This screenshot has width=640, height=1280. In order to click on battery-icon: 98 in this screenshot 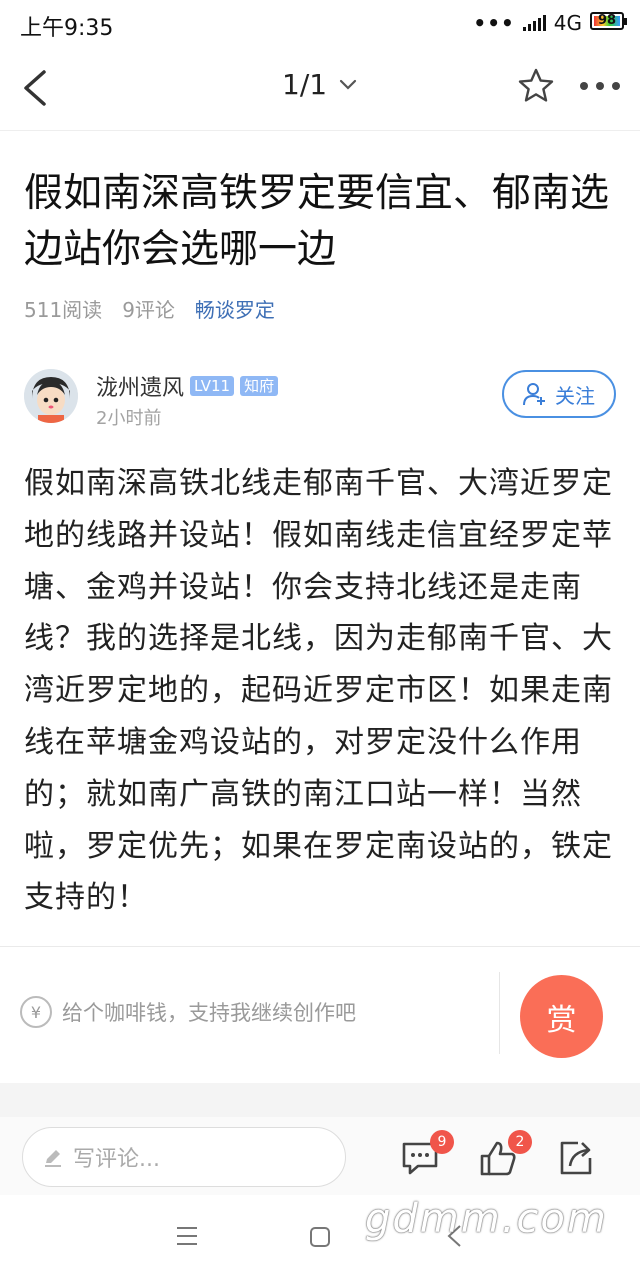, I will do `click(608, 21)`.